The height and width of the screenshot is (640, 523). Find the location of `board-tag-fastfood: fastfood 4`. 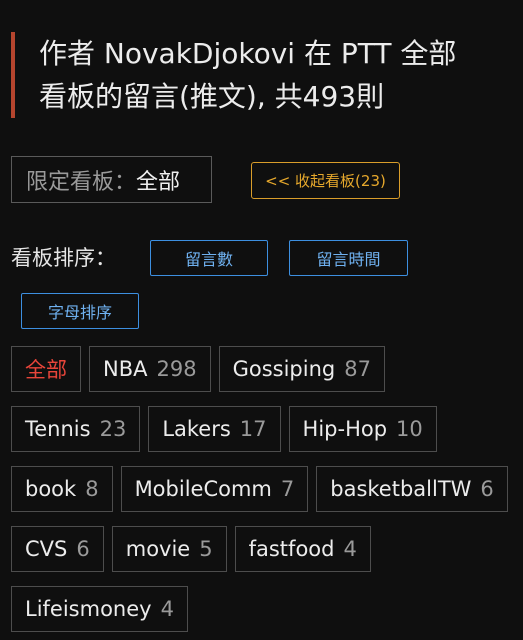

board-tag-fastfood: fastfood 4 is located at coordinates (302, 549).